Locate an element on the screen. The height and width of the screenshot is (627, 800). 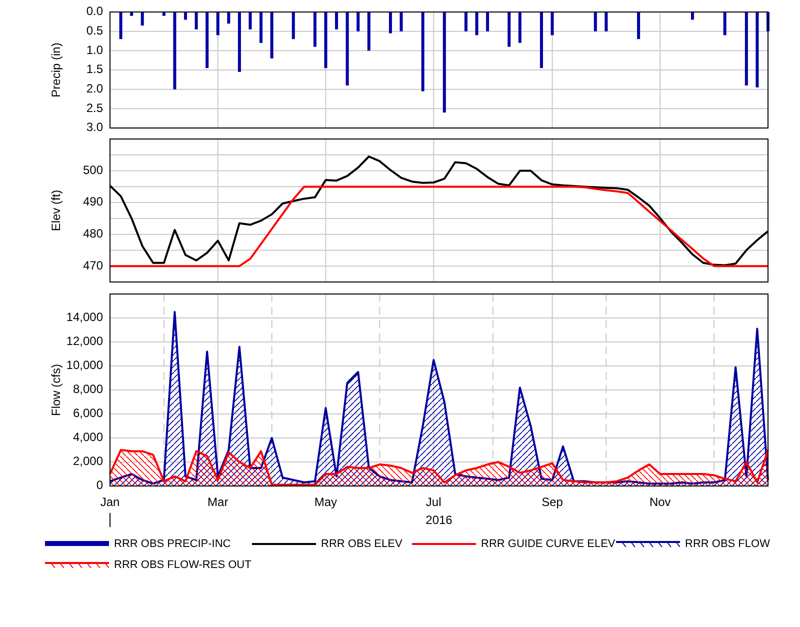
legend-label: RRR OBS FLOW-RES OUT is located at coordinates (183, 565).